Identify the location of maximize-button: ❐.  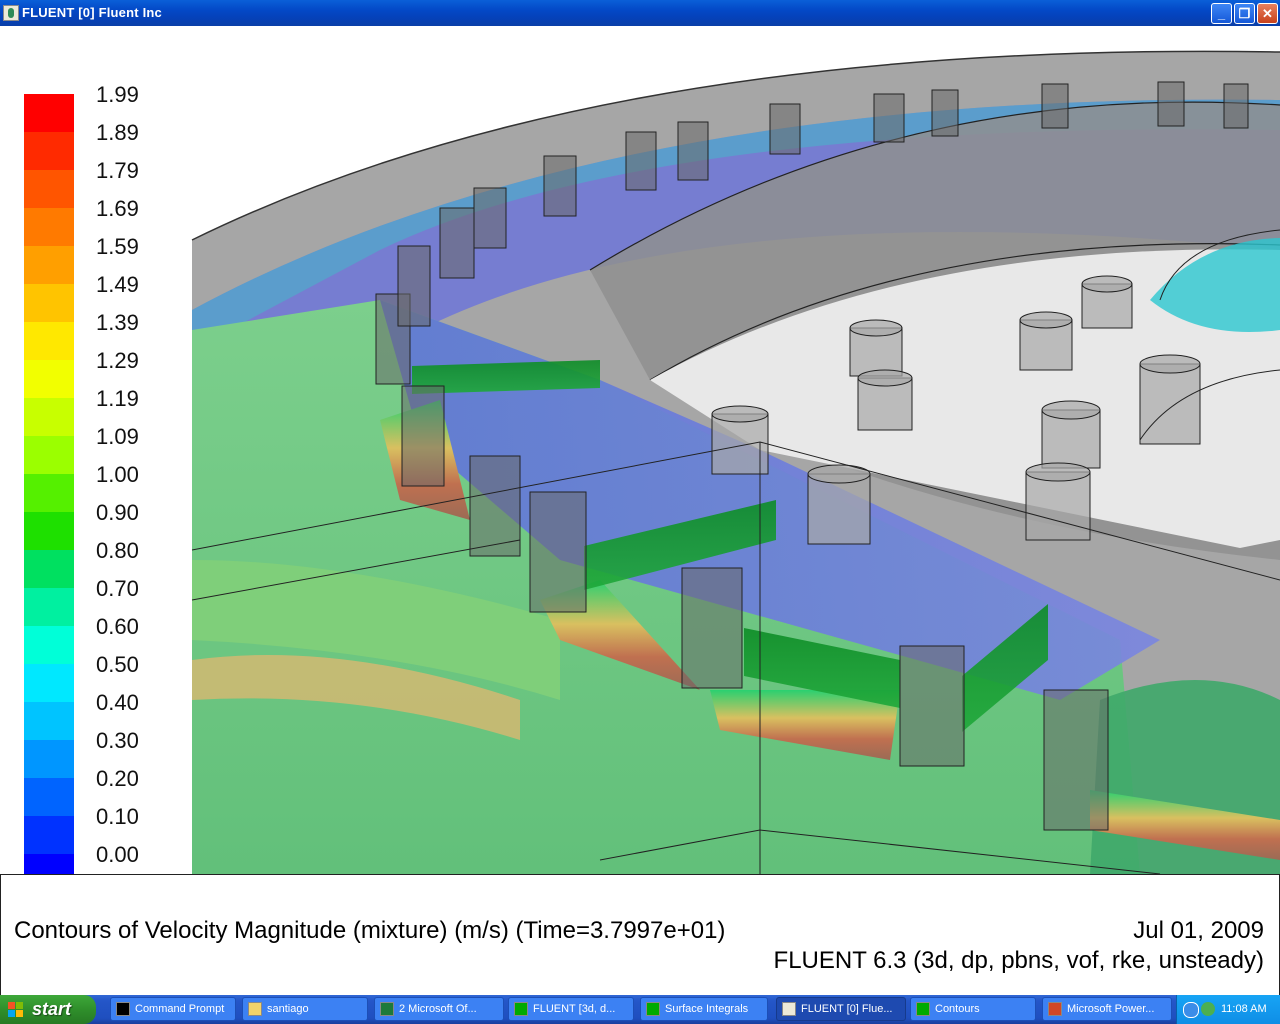
(1244, 13).